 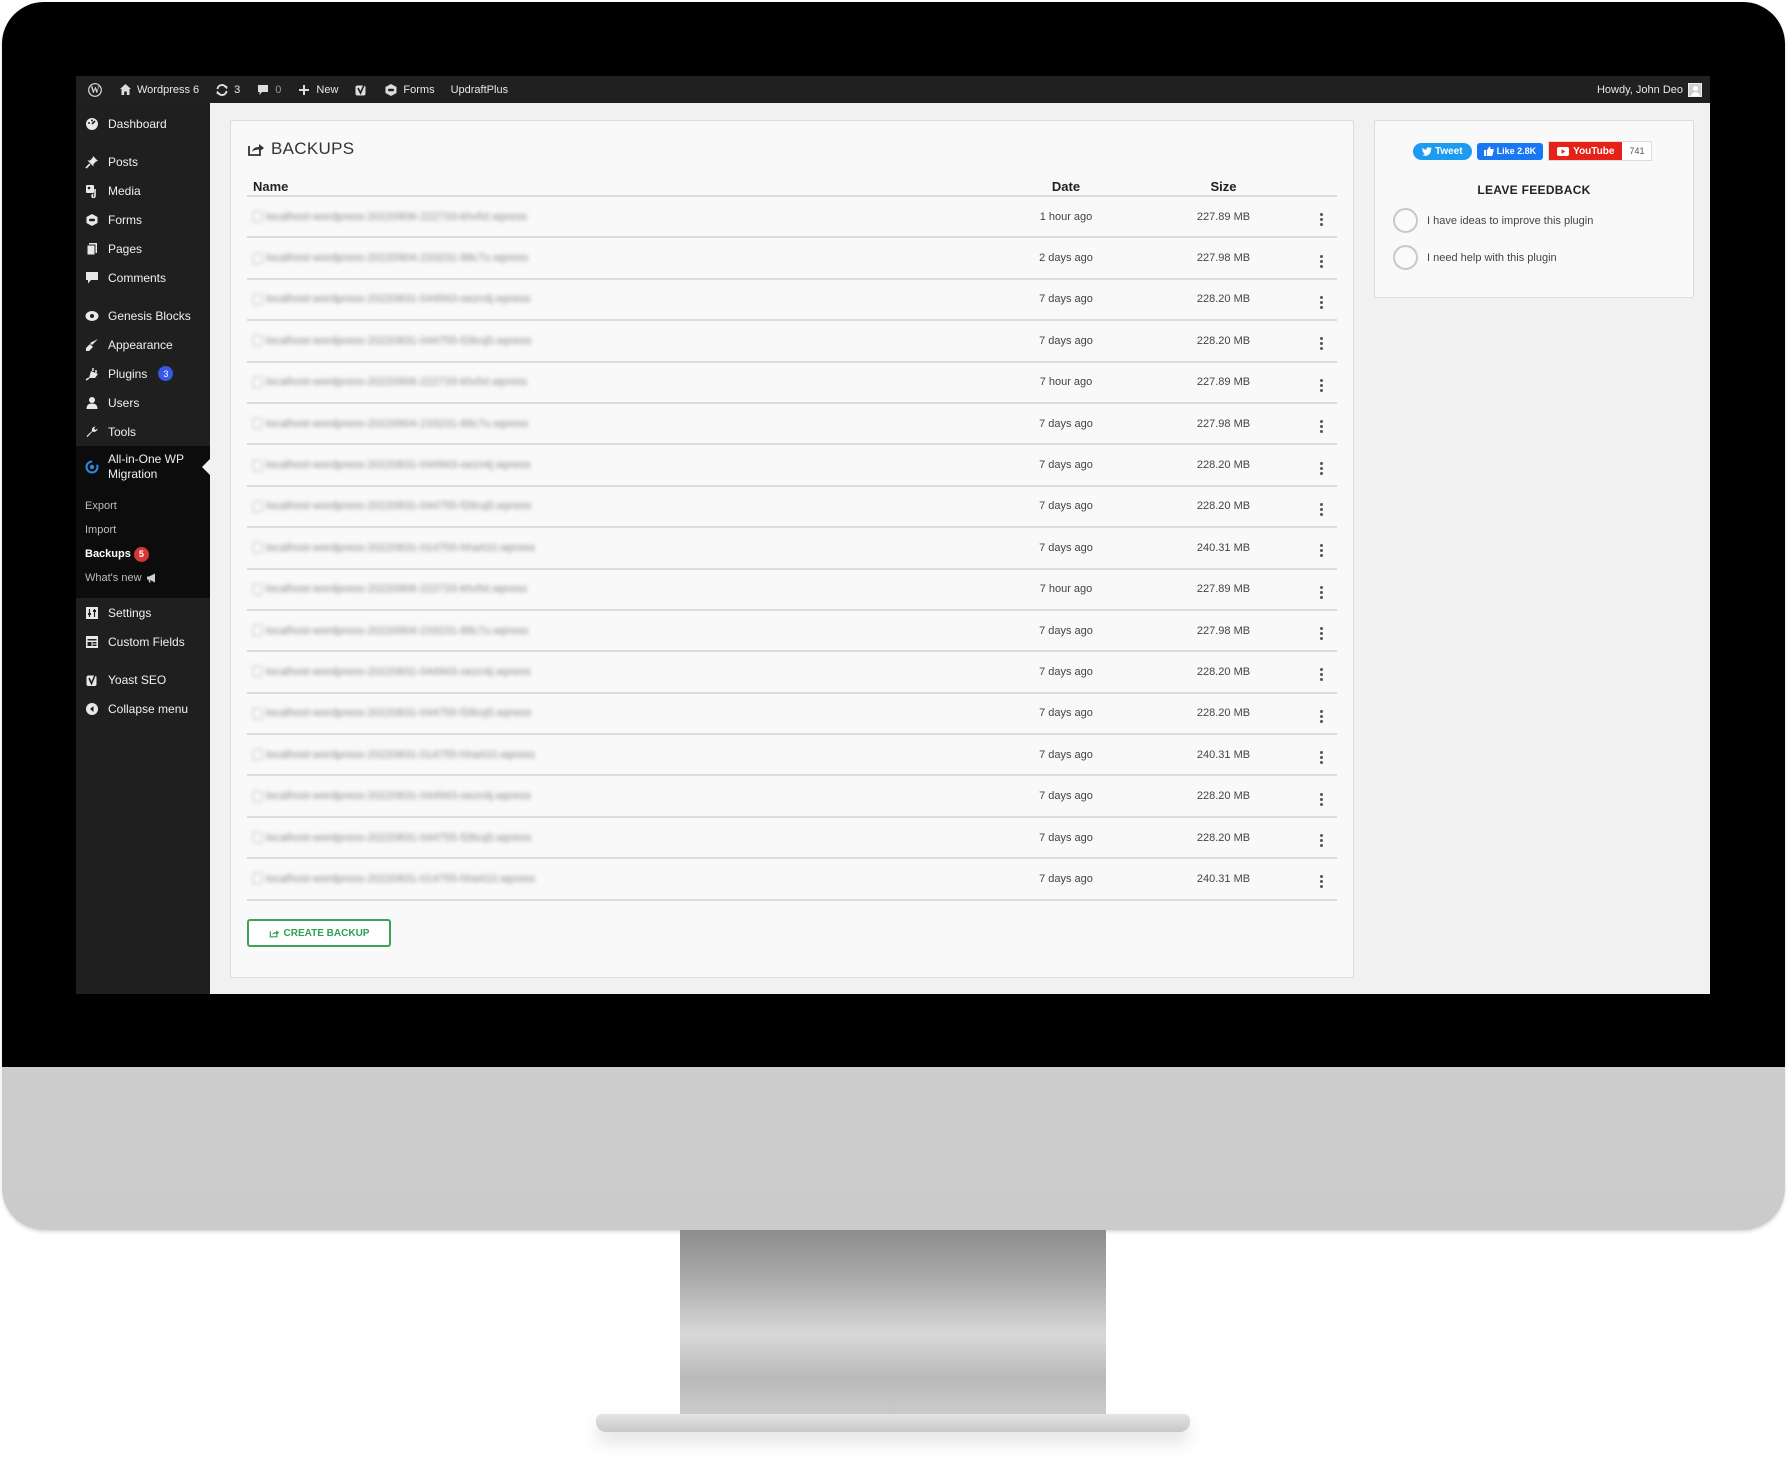 What do you see at coordinates (143, 708) in the screenshot?
I see `collapse-menu-button: Collapse menu` at bounding box center [143, 708].